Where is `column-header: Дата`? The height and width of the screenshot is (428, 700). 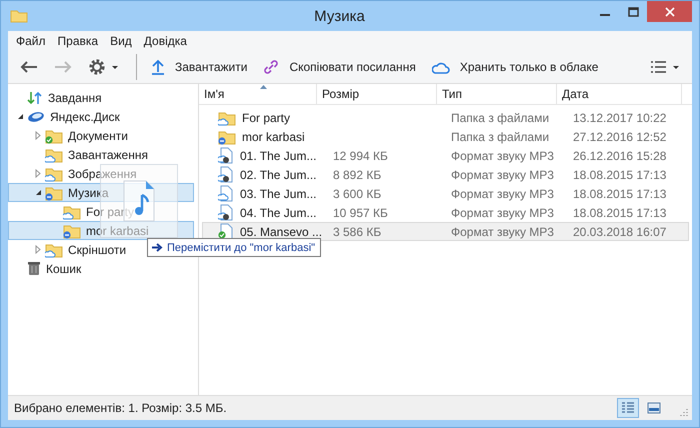
column-header: Дата is located at coordinates (619, 94).